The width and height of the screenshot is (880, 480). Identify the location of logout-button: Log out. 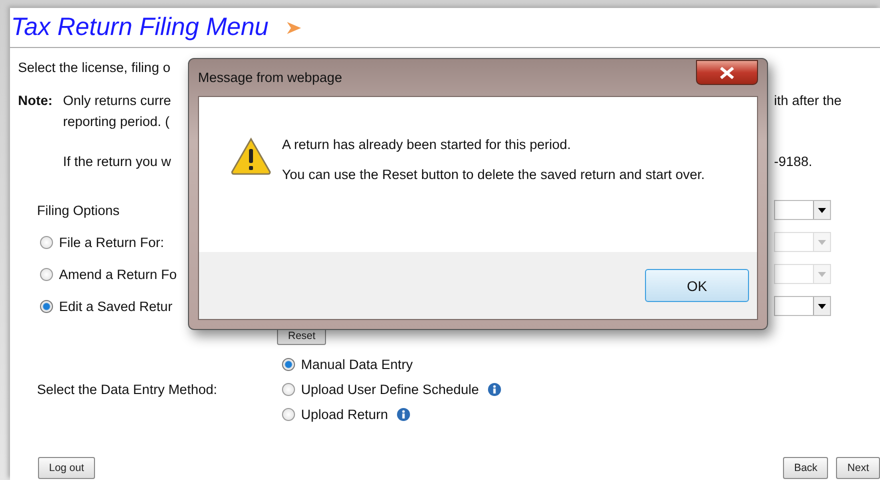
(67, 468).